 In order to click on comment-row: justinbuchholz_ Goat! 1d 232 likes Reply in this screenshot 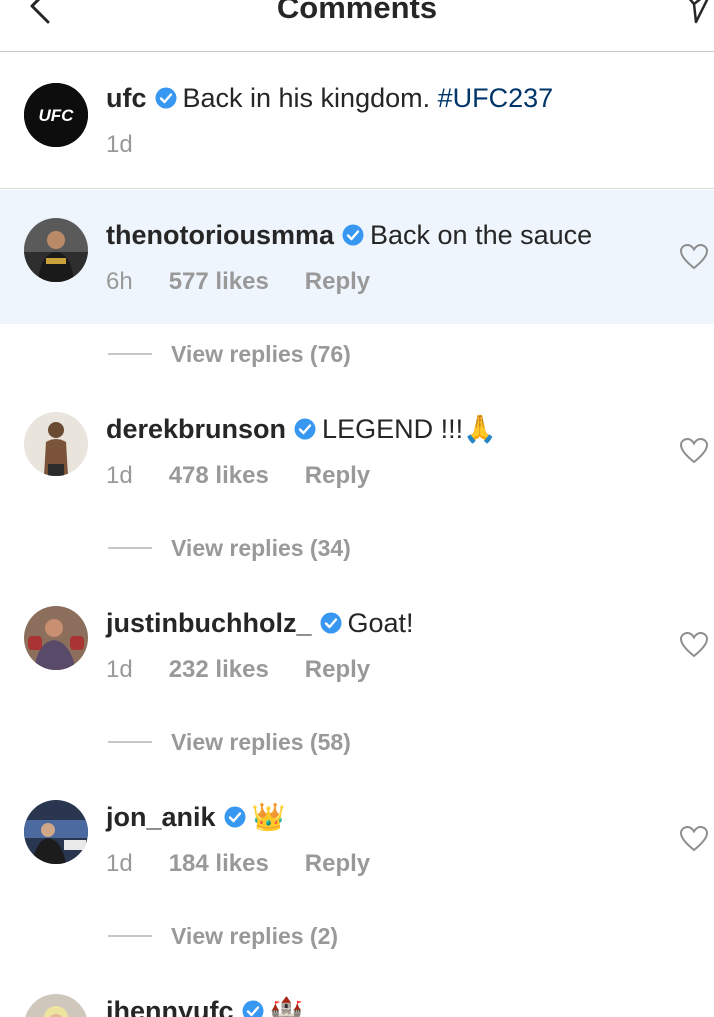, I will do `click(357, 645)`.